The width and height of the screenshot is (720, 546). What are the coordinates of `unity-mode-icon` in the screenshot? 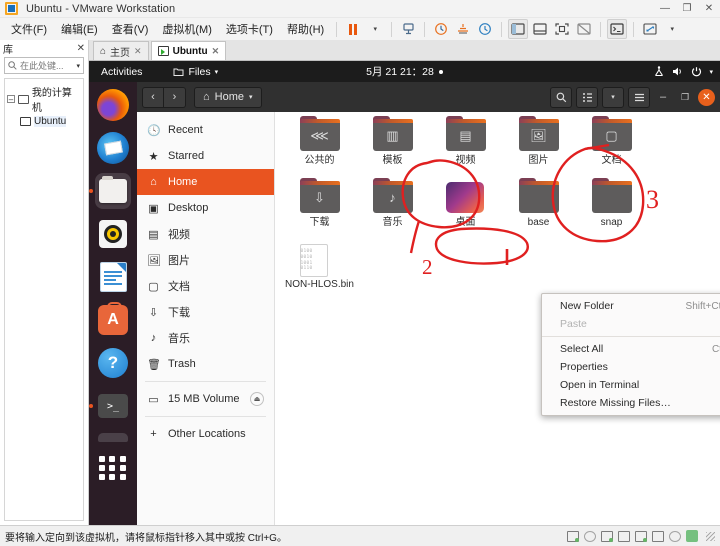 It's located at (584, 29).